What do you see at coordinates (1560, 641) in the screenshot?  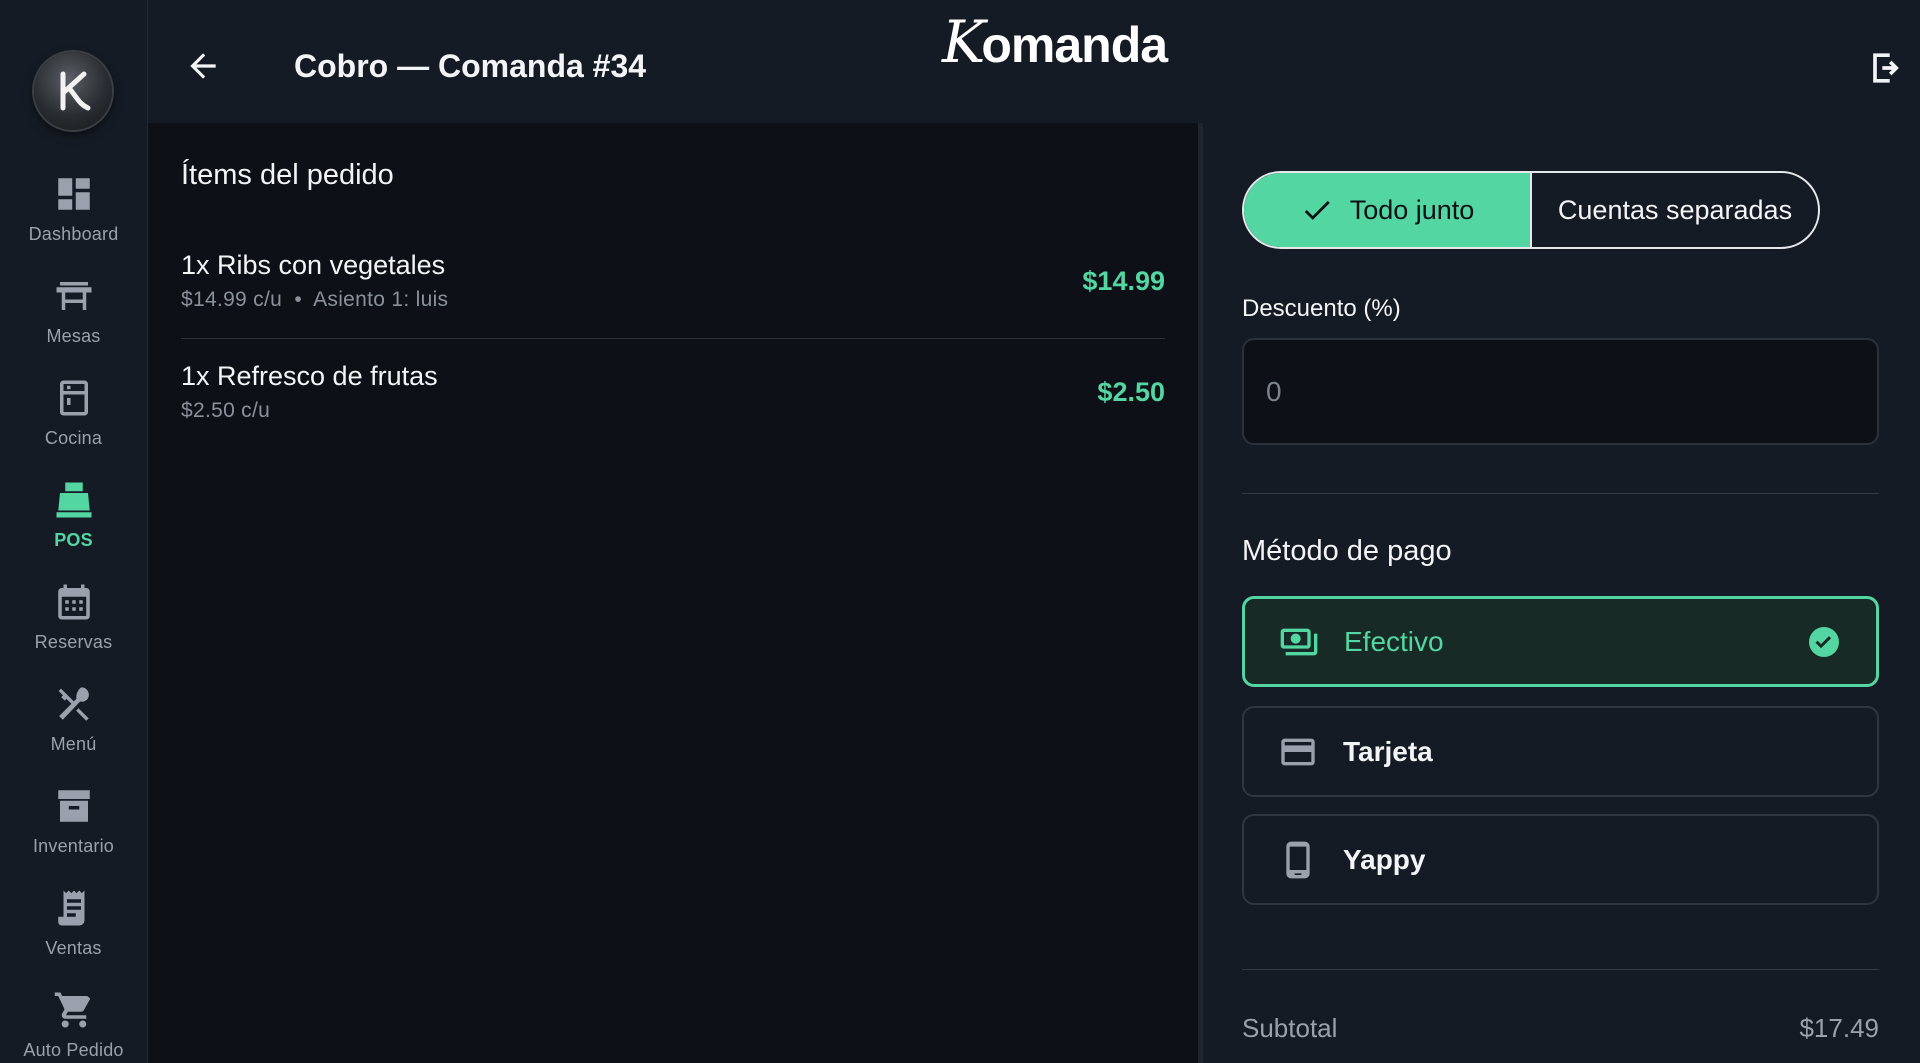 I see `payment-method-efectivo: Efectivo` at bounding box center [1560, 641].